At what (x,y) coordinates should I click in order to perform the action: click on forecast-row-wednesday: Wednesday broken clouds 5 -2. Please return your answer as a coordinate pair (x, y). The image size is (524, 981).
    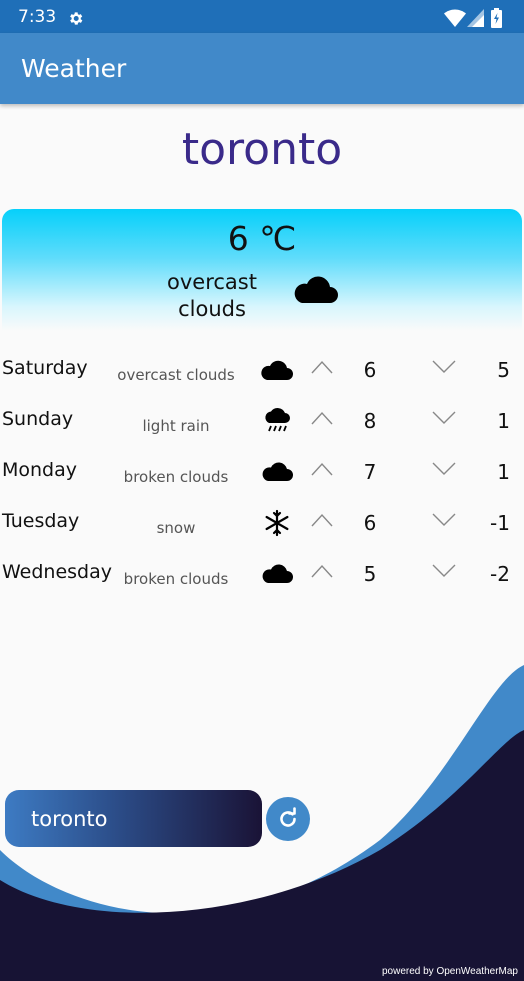
    Looking at the image, I should click on (262, 574).